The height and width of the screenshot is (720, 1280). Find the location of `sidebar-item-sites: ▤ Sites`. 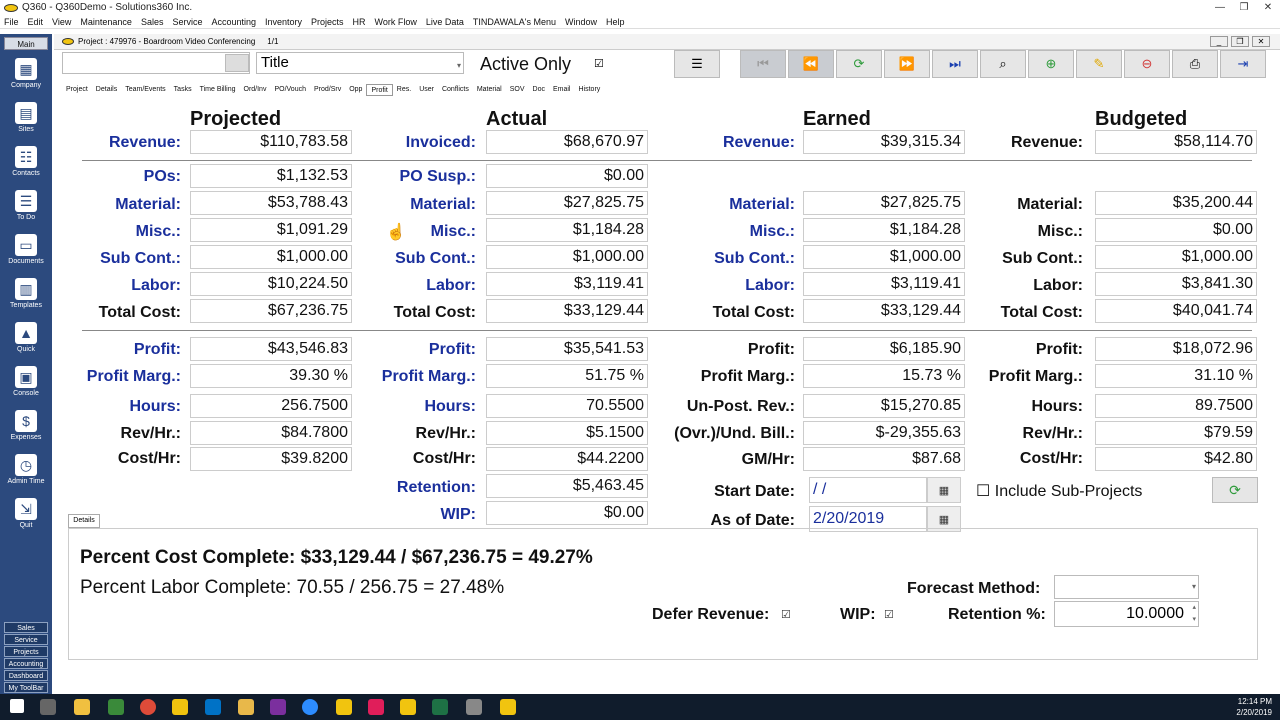

sidebar-item-sites: ▤ Sites is located at coordinates (26, 117).